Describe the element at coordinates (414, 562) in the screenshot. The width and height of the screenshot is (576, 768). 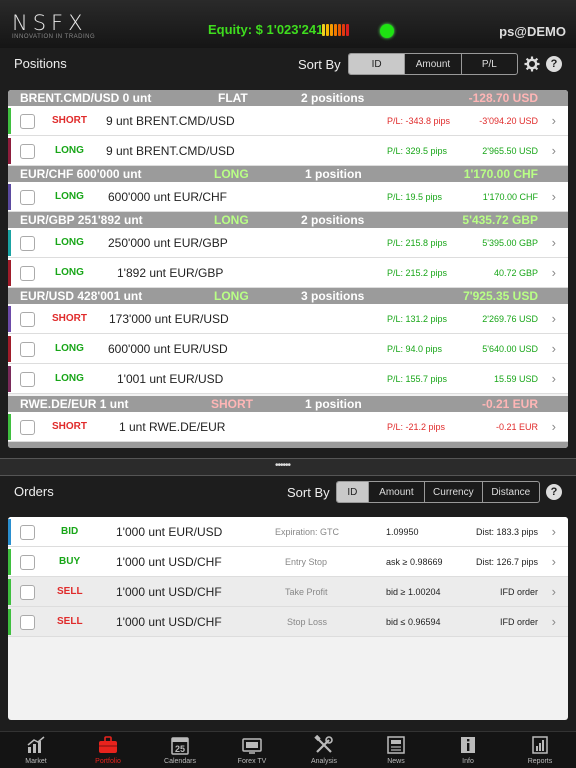
I see `order-condition: ask ≥ 0.98669` at that location.